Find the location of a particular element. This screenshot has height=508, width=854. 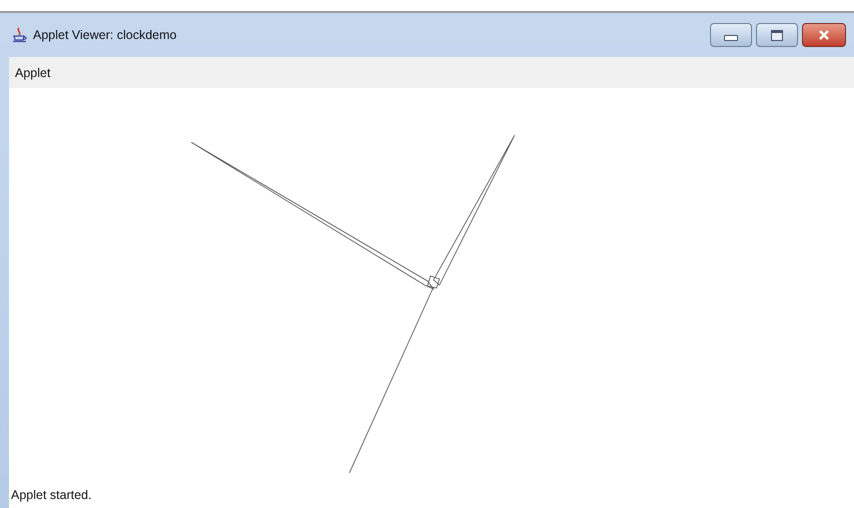

menu-item: Applet is located at coordinates (32, 73).